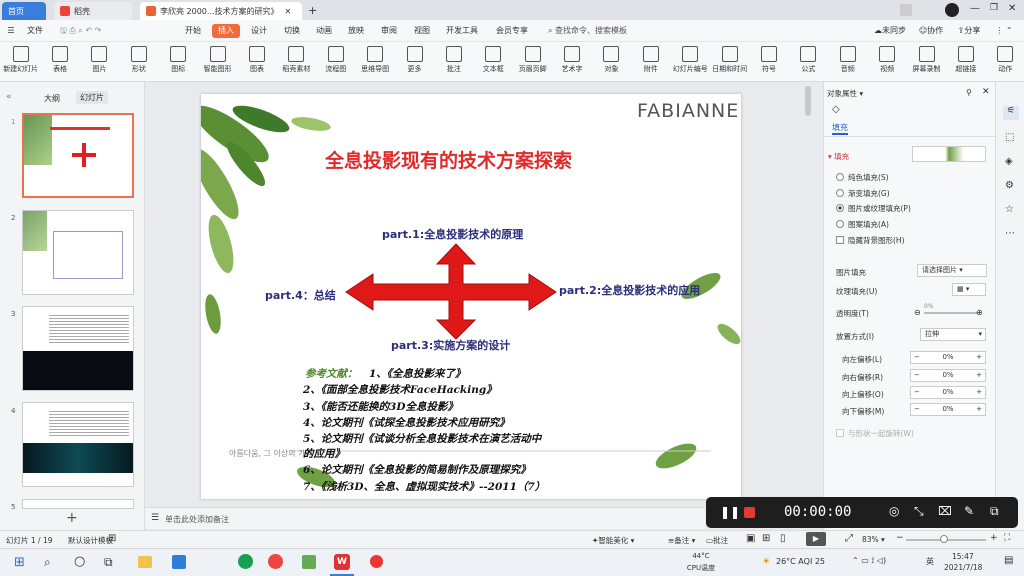 The width and height of the screenshot is (1024, 576). Describe the element at coordinates (1005, 59) in the screenshot. I see `ribbon-button: 动作` at that location.